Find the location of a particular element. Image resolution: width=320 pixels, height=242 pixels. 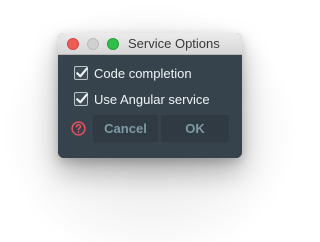

minimize-window-button is located at coordinates (93, 44).